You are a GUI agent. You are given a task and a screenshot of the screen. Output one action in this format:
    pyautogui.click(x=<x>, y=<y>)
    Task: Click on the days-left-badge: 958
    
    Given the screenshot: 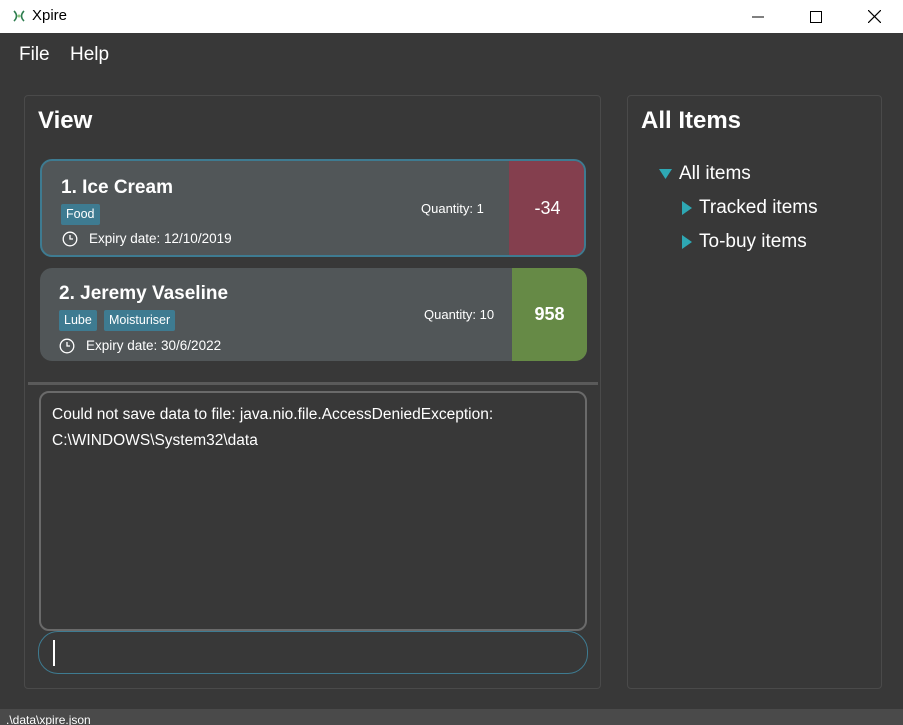 What is the action you would take?
    pyautogui.click(x=549, y=314)
    